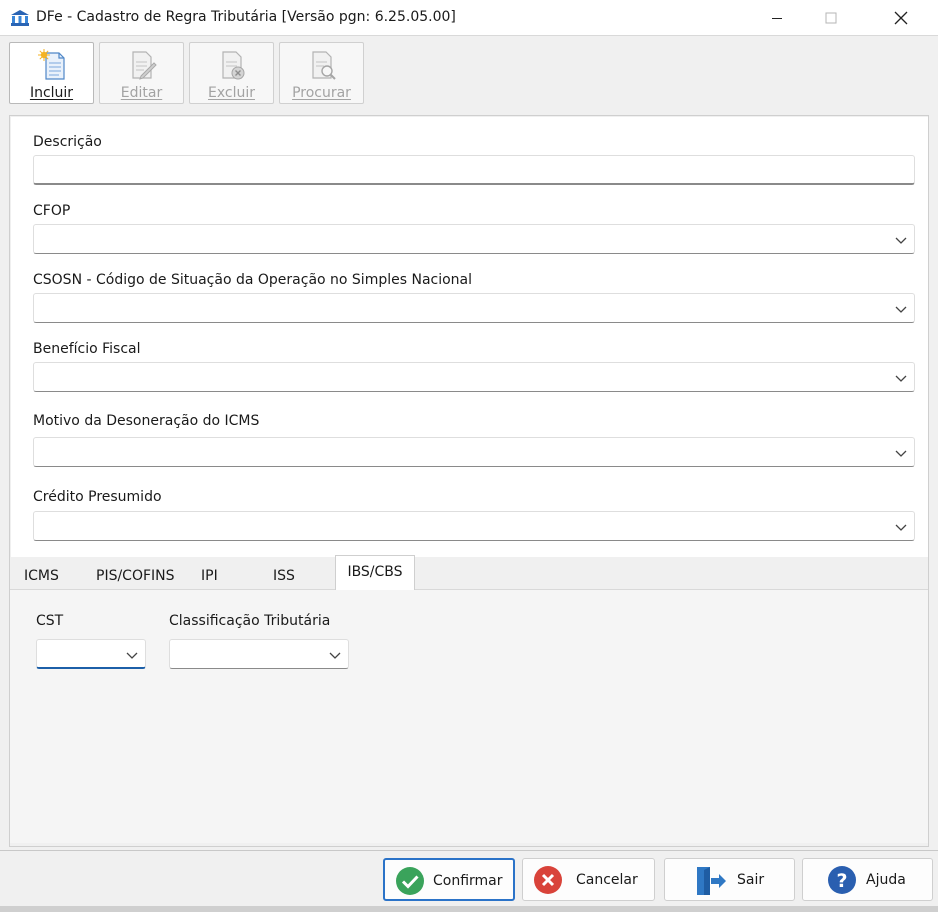  I want to click on toolbar: Incluir Editar Excluir Procurar, so click(469, 72).